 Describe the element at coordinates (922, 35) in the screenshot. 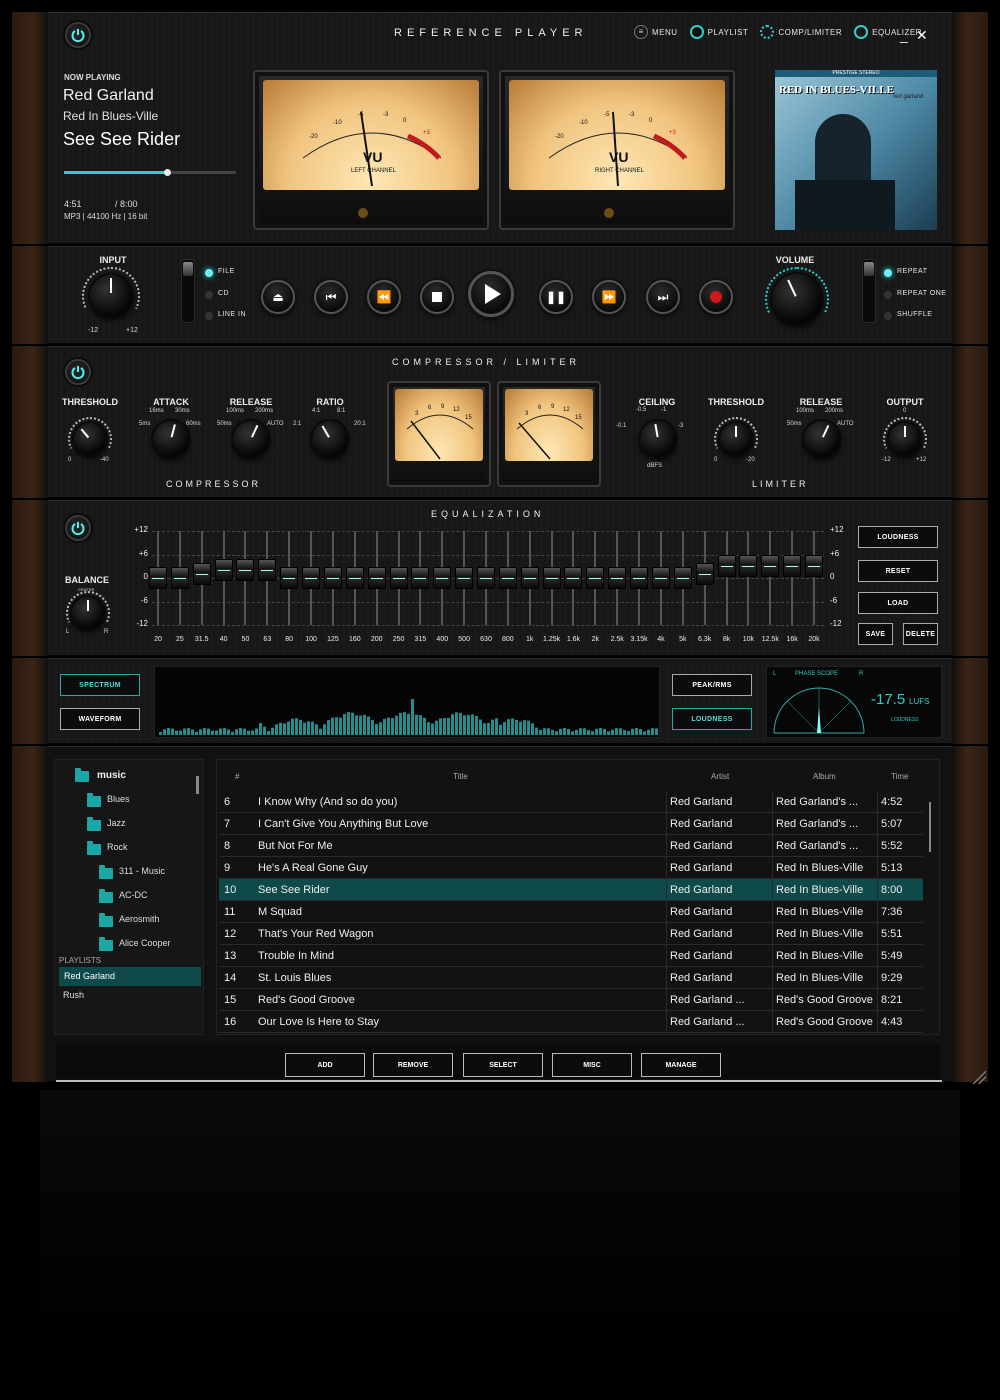

I see `close-button: ✕` at that location.